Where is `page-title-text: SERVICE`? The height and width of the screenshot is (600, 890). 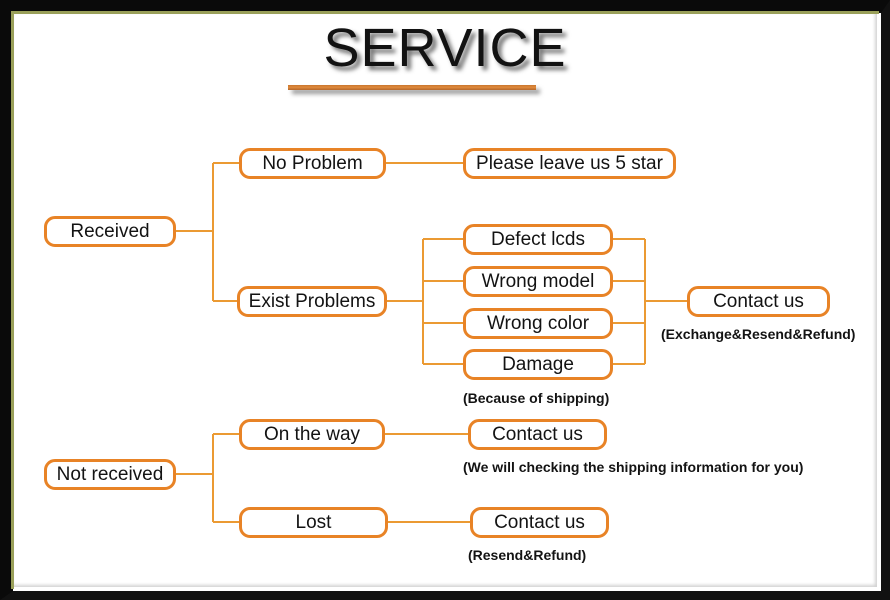
page-title-text: SERVICE is located at coordinates (445, 48).